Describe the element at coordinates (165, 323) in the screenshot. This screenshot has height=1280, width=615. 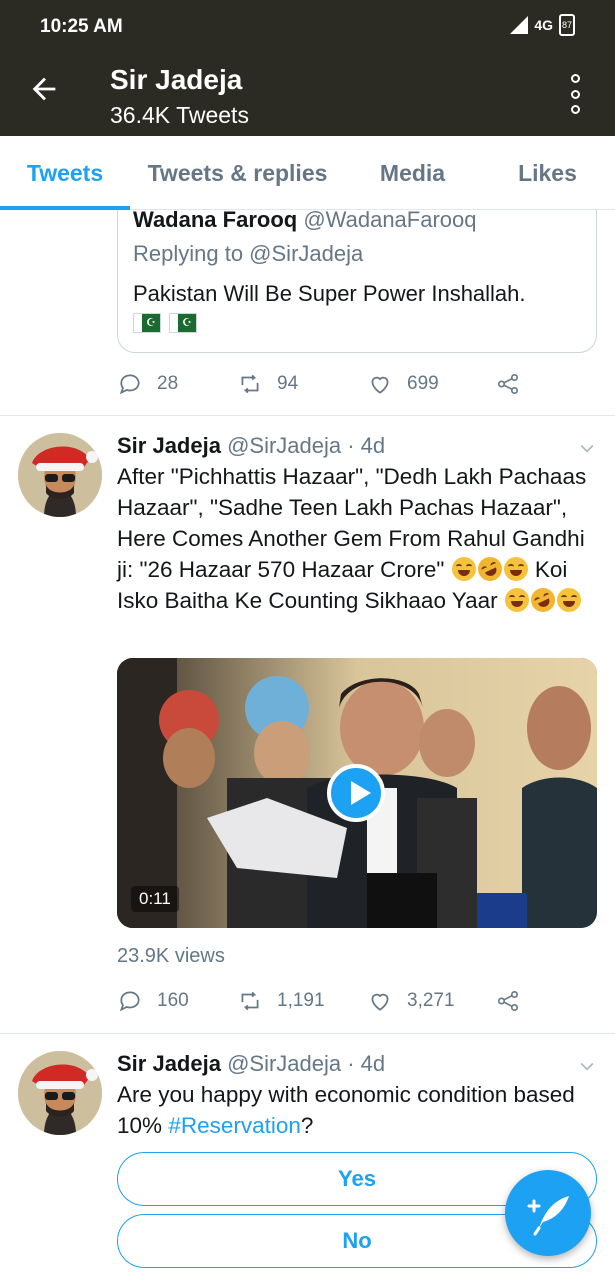
I see `flag-emojis: ☪ ☪` at that location.